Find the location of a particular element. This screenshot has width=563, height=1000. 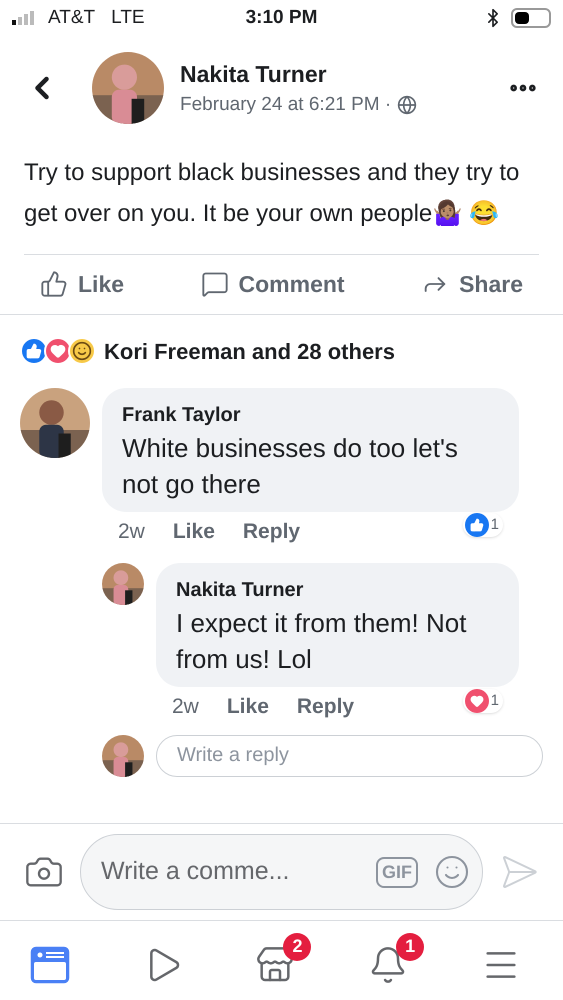

comment-text: White businesses do too let's not go there is located at coordinates (290, 466).